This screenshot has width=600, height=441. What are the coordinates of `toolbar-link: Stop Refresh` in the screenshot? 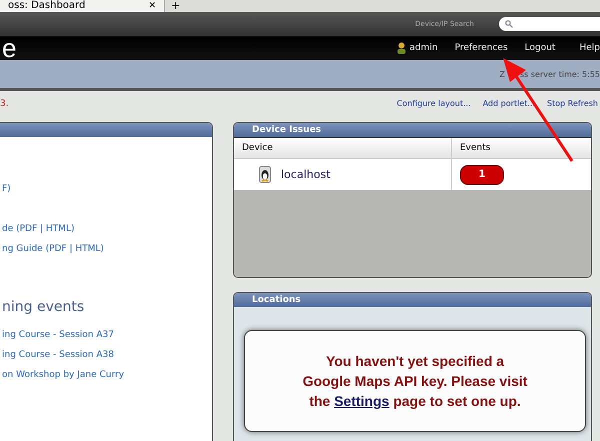 It's located at (572, 103).